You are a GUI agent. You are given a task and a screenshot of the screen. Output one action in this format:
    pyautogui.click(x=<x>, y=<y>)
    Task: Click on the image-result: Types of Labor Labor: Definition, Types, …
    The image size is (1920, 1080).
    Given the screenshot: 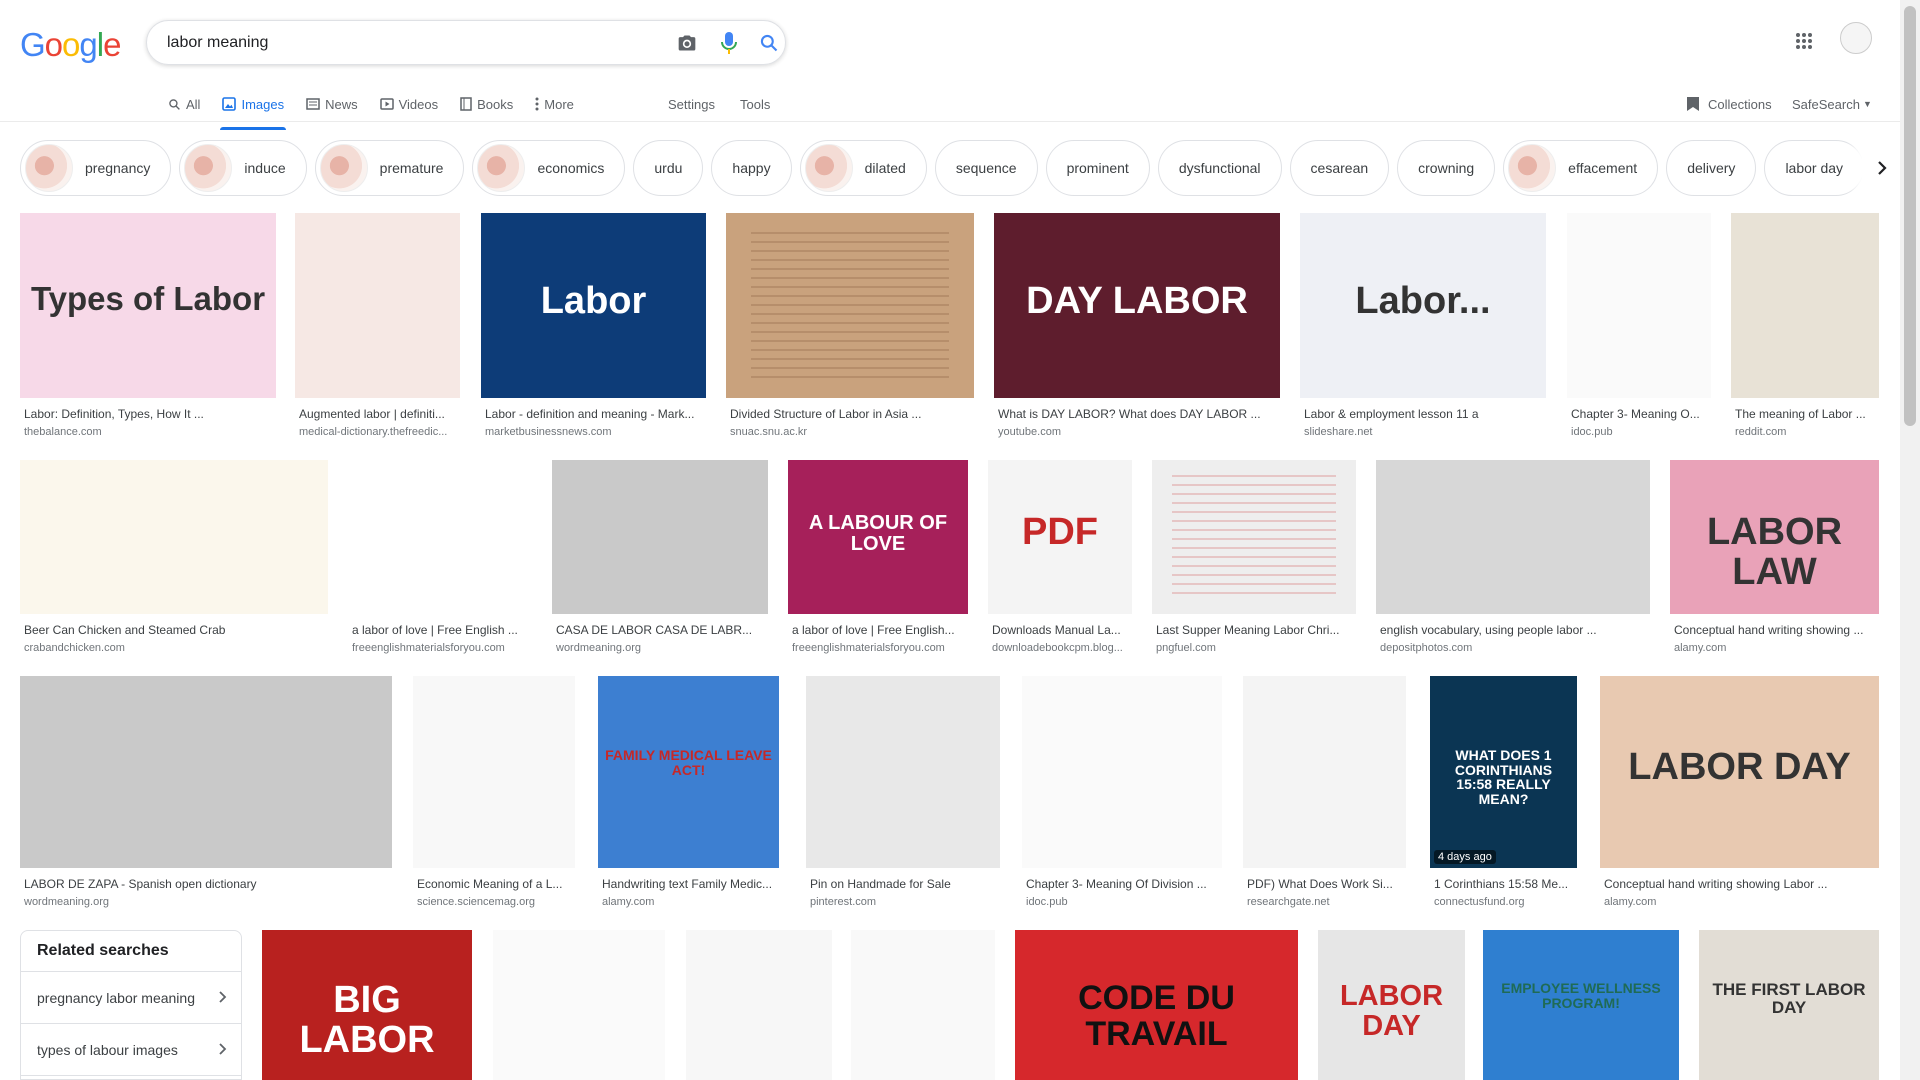 What is the action you would take?
    pyautogui.click(x=148, y=325)
    